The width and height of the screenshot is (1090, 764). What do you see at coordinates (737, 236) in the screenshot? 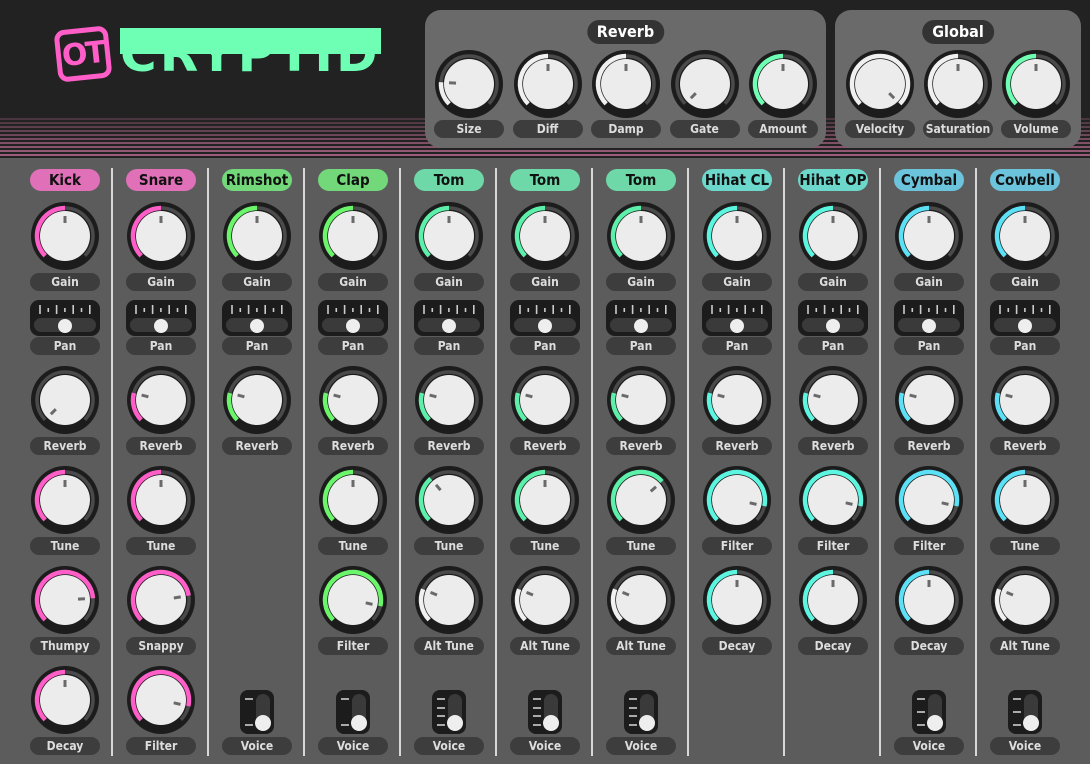
I see `hihat-cl-gain-knob` at bounding box center [737, 236].